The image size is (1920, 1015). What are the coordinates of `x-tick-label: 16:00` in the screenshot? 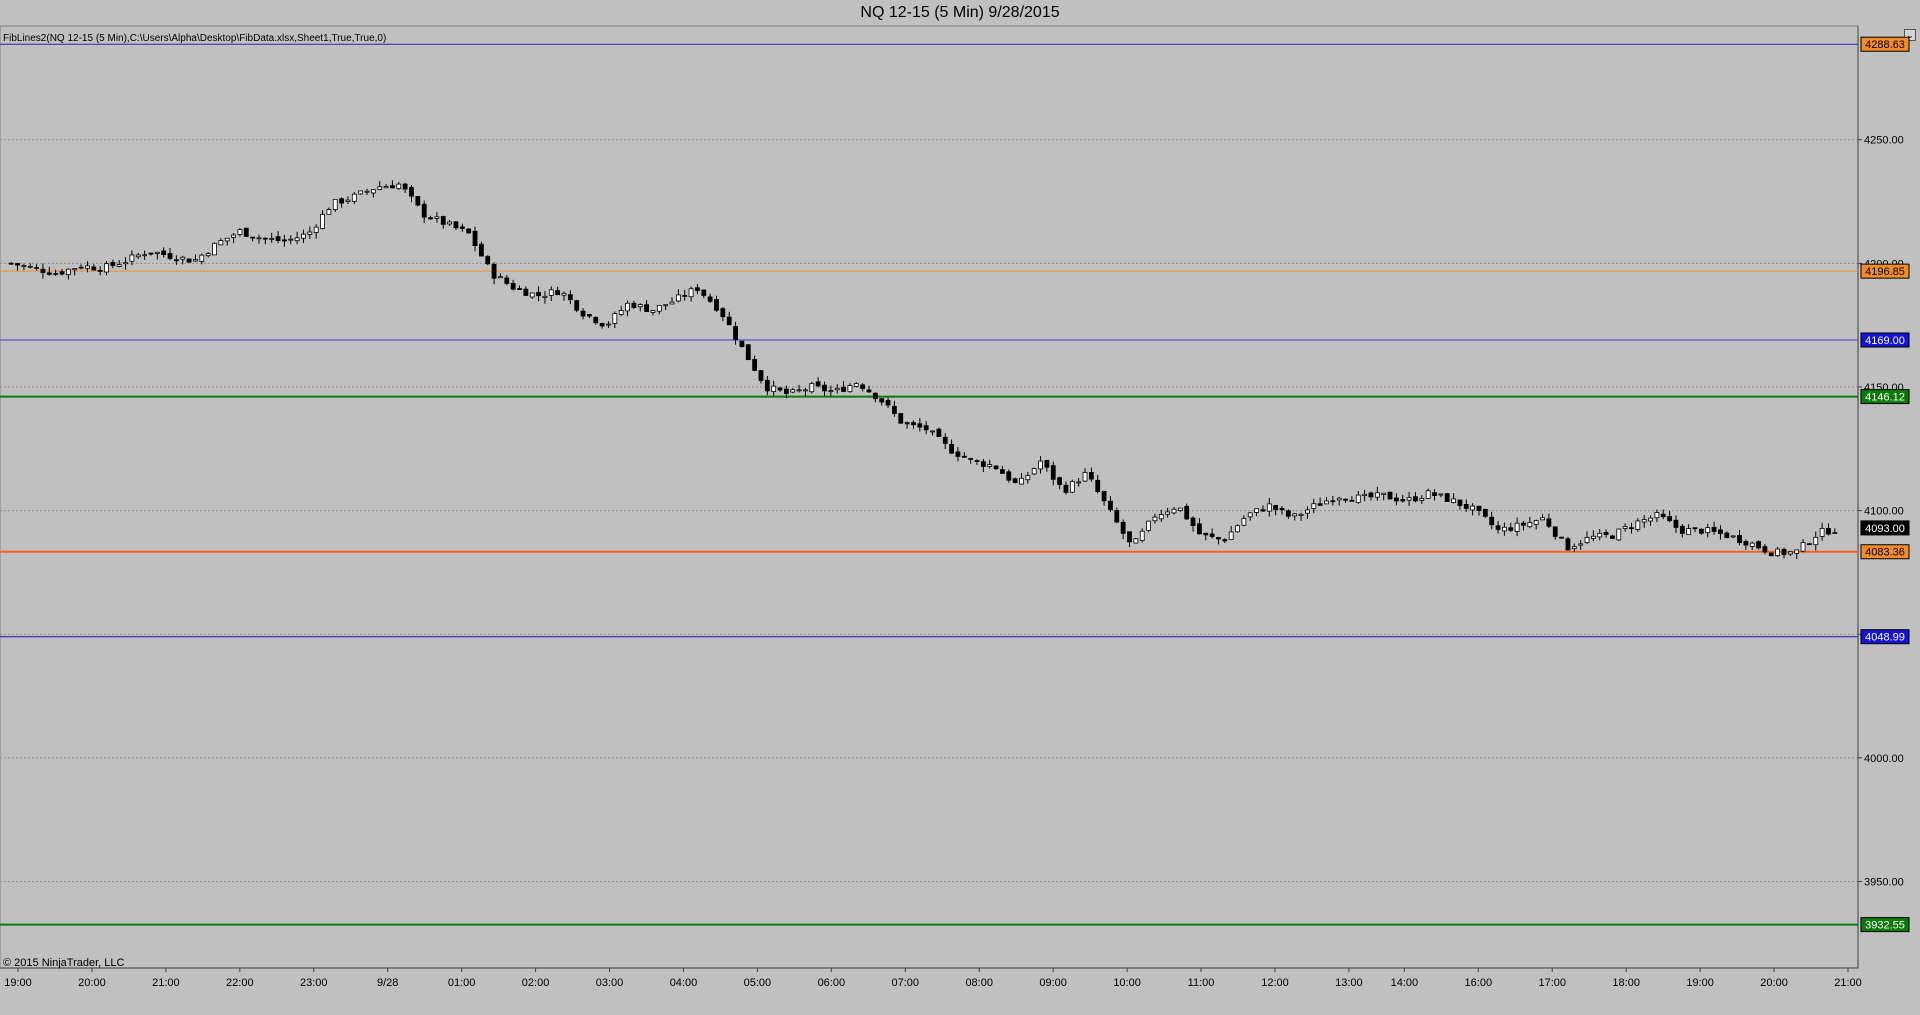 It's located at (1479, 983).